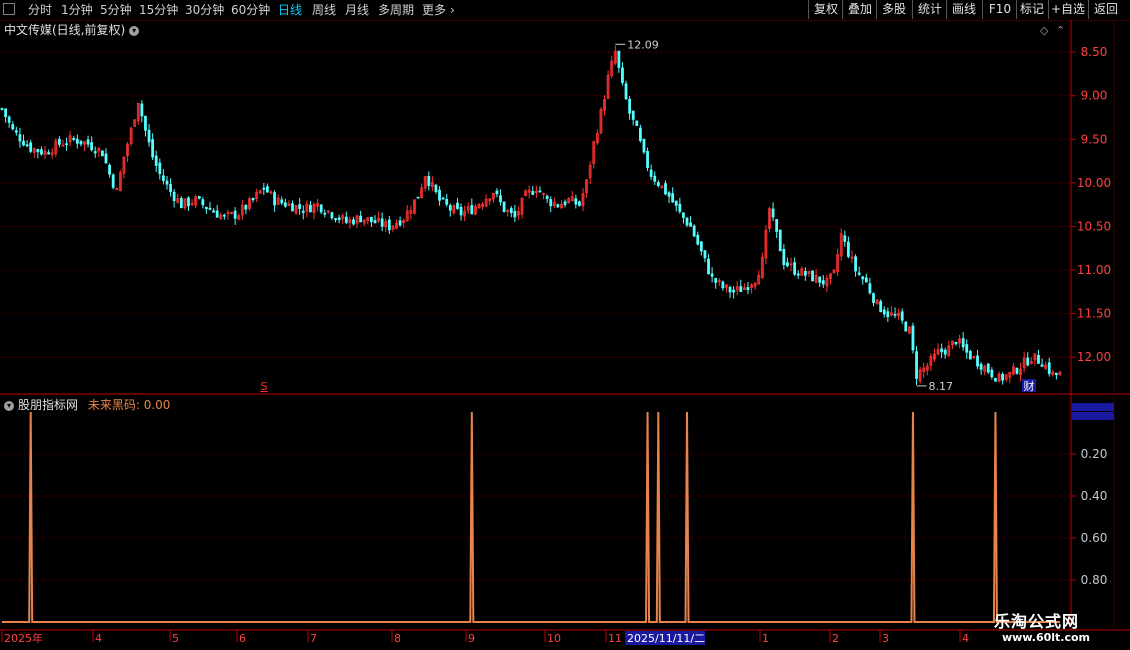 The image size is (1130, 650). I want to click on tab-period-4: 30分钟, so click(204, 10).